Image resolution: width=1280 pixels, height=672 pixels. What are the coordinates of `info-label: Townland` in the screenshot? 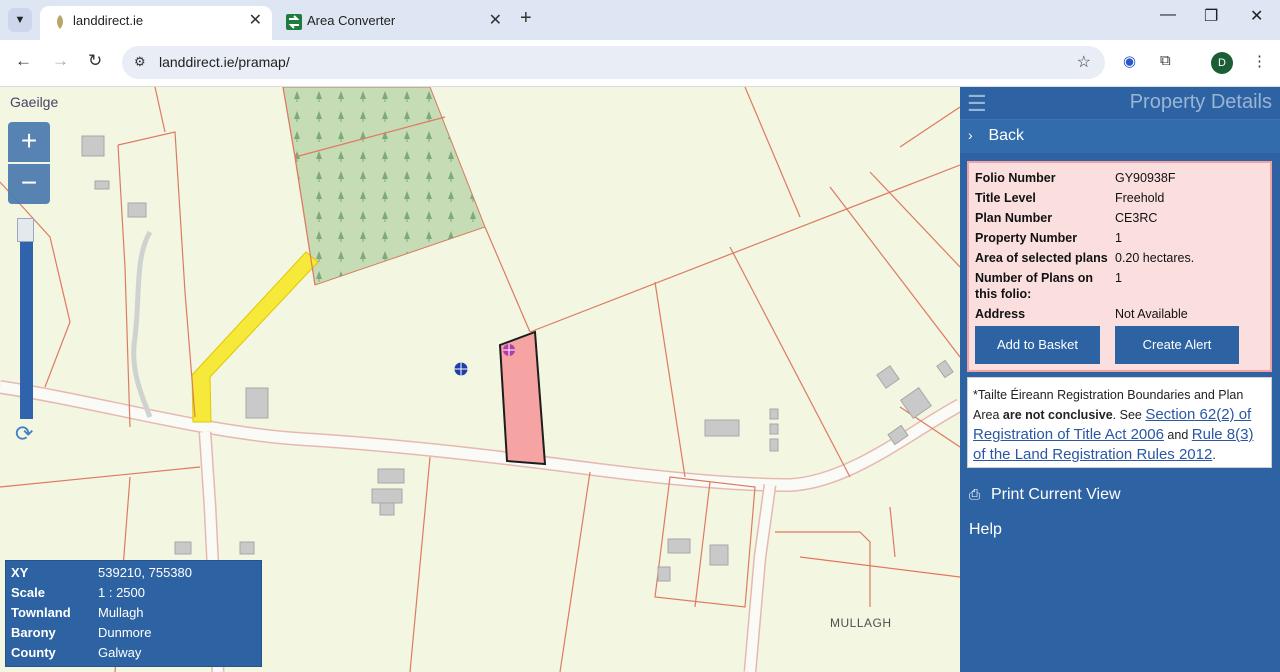 It's located at (41, 612).